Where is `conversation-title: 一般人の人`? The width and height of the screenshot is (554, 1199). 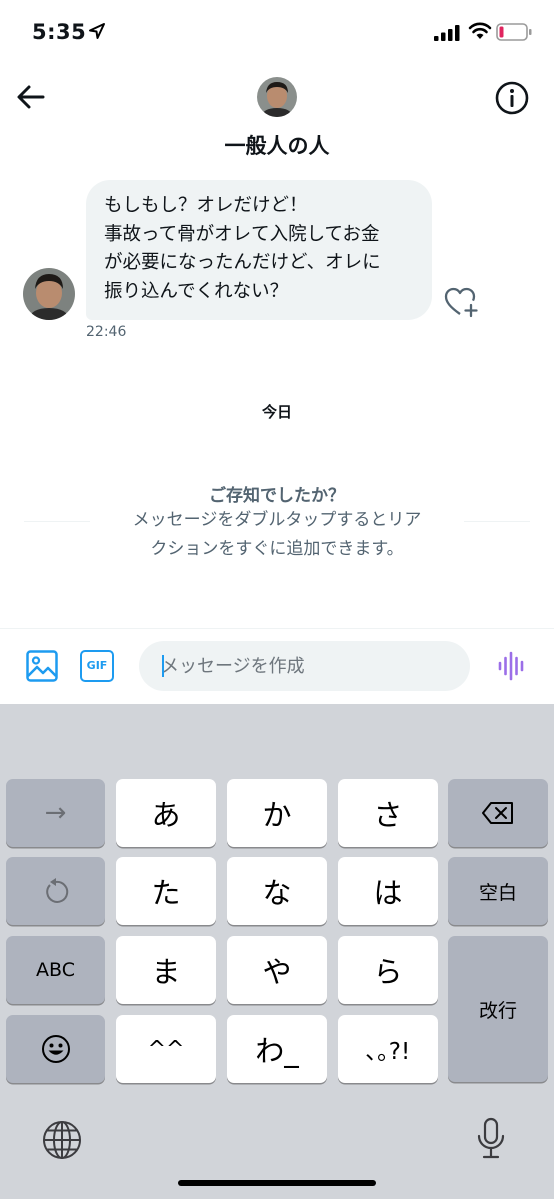
conversation-title: 一般人の人 is located at coordinates (277, 146).